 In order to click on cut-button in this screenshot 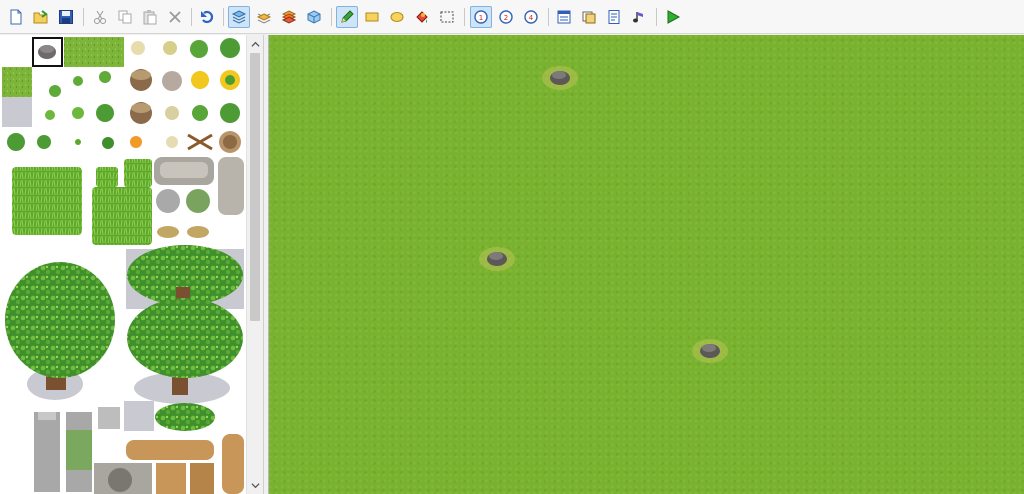, I will do `click(100, 17)`.